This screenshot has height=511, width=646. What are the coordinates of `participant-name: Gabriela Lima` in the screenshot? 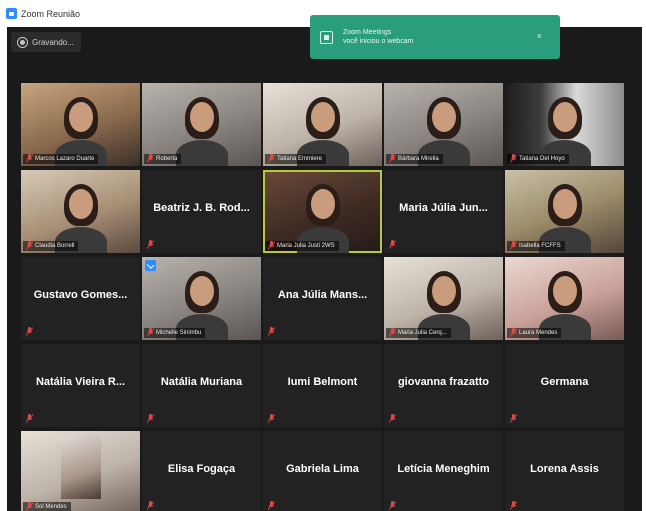 It's located at (322, 469).